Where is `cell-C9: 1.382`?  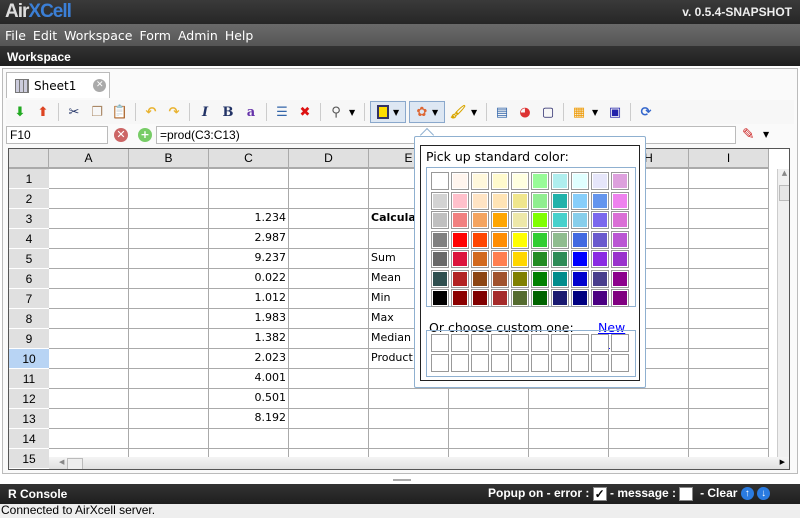 cell-C9: 1.382 is located at coordinates (249, 339).